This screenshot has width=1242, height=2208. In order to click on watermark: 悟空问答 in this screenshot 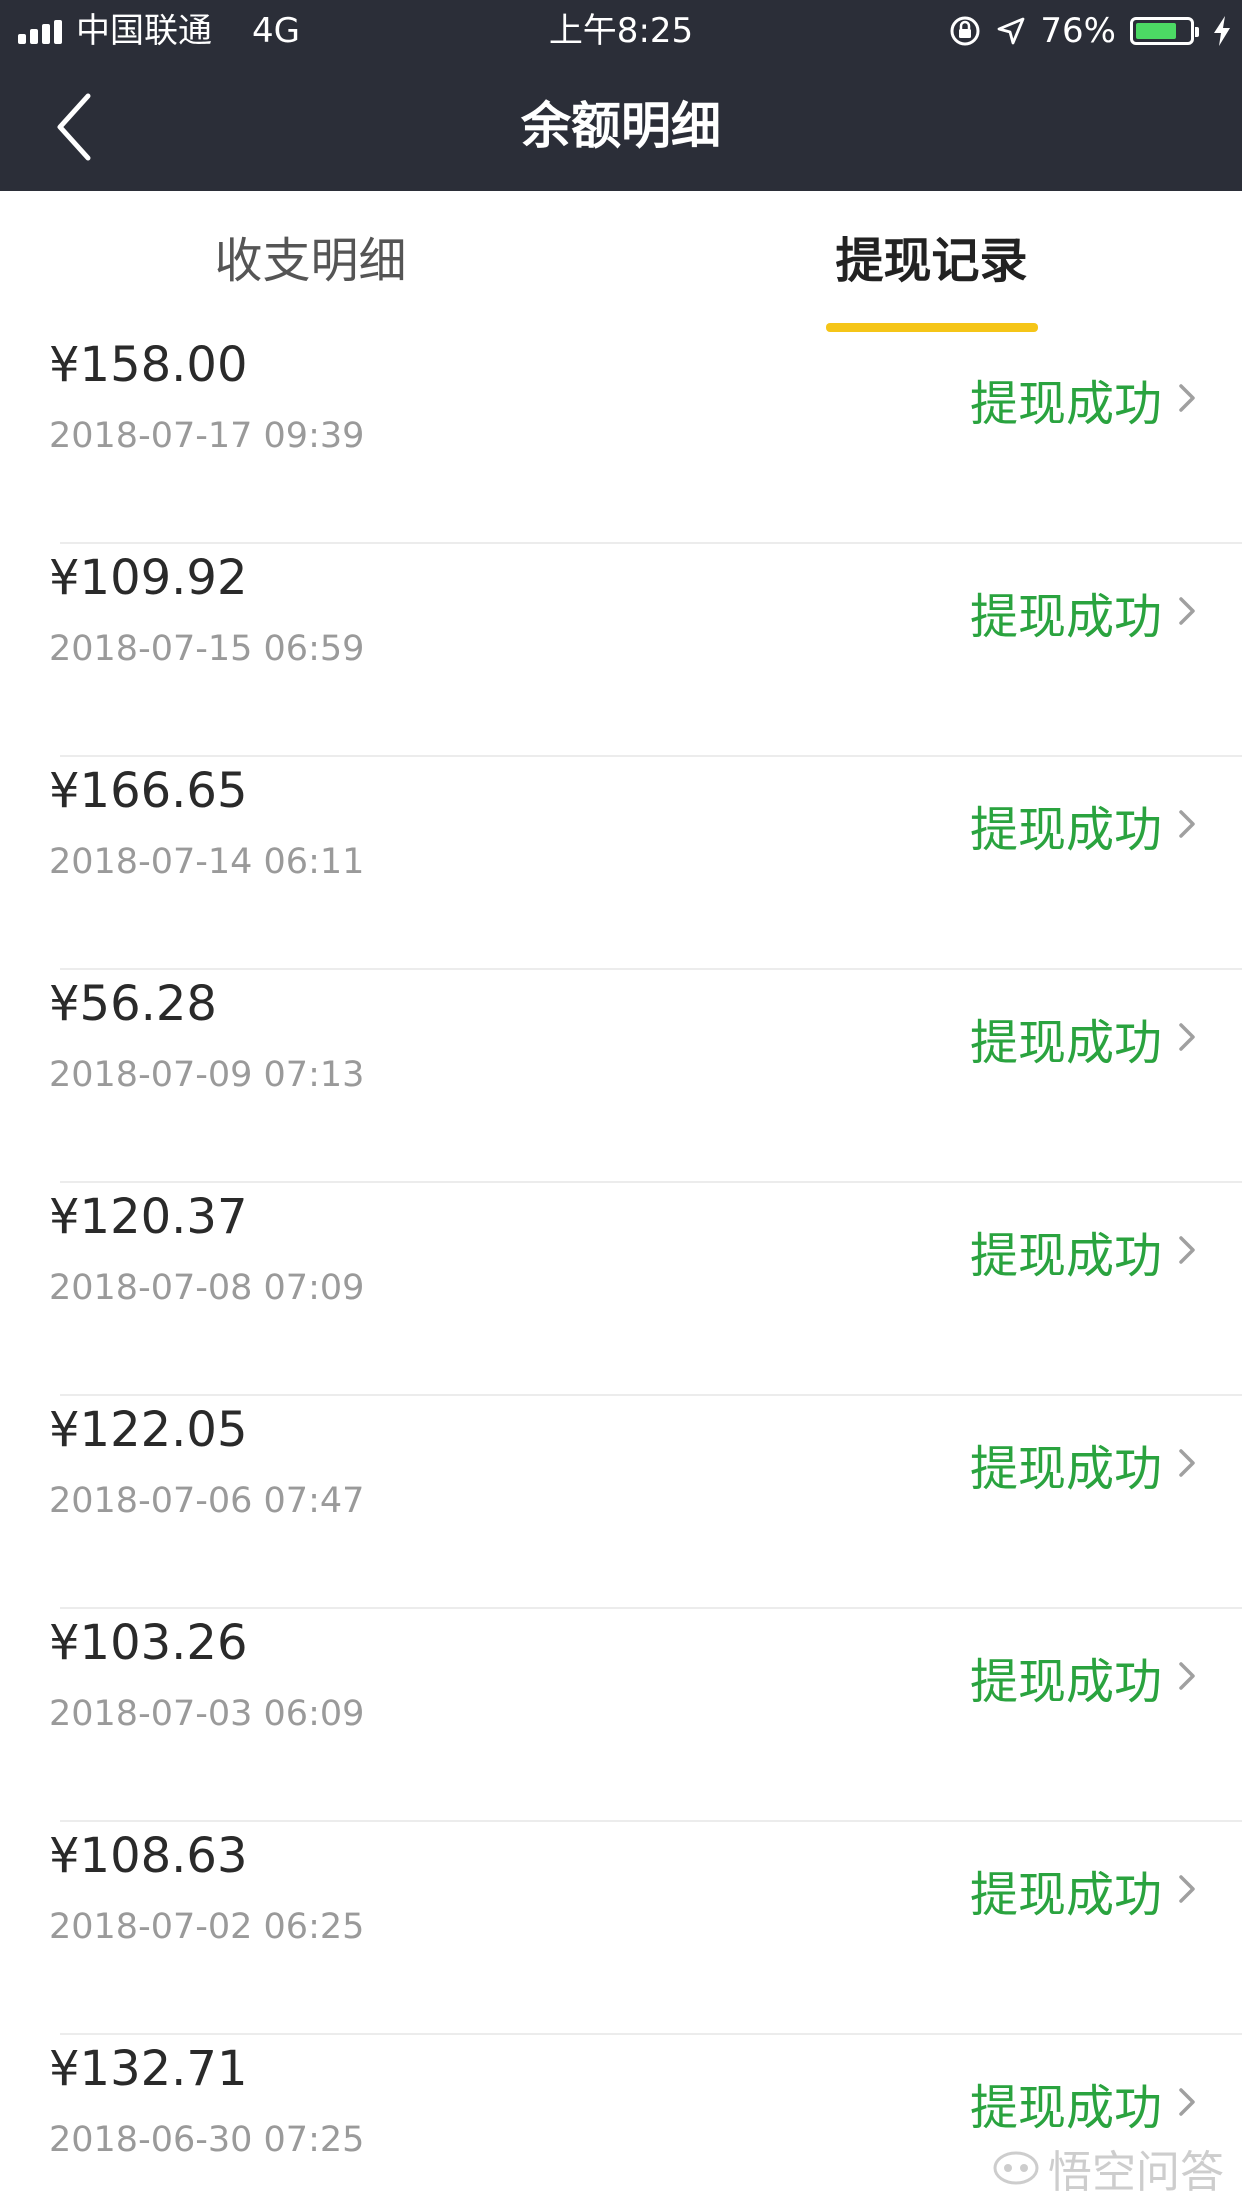, I will do `click(1108, 2168)`.